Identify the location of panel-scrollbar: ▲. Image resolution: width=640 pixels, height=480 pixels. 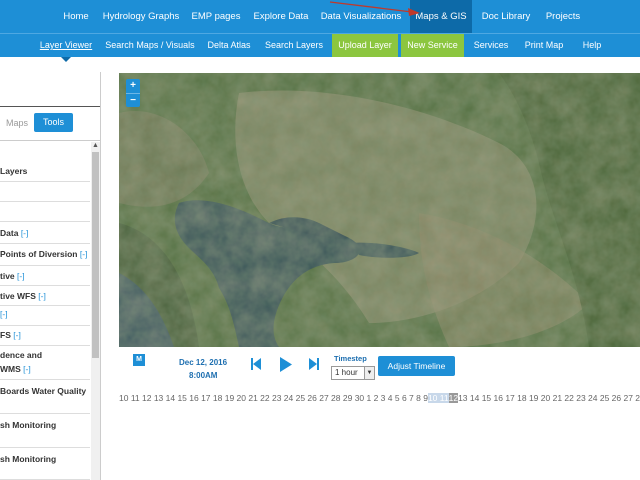
(95, 311).